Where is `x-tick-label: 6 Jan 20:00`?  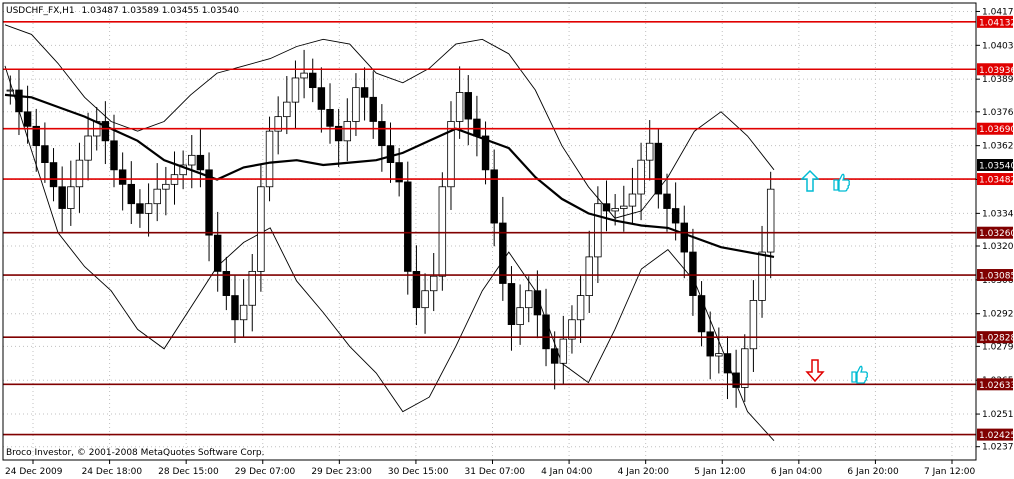 x-tick-label: 6 Jan 20:00 is located at coordinates (873, 472).